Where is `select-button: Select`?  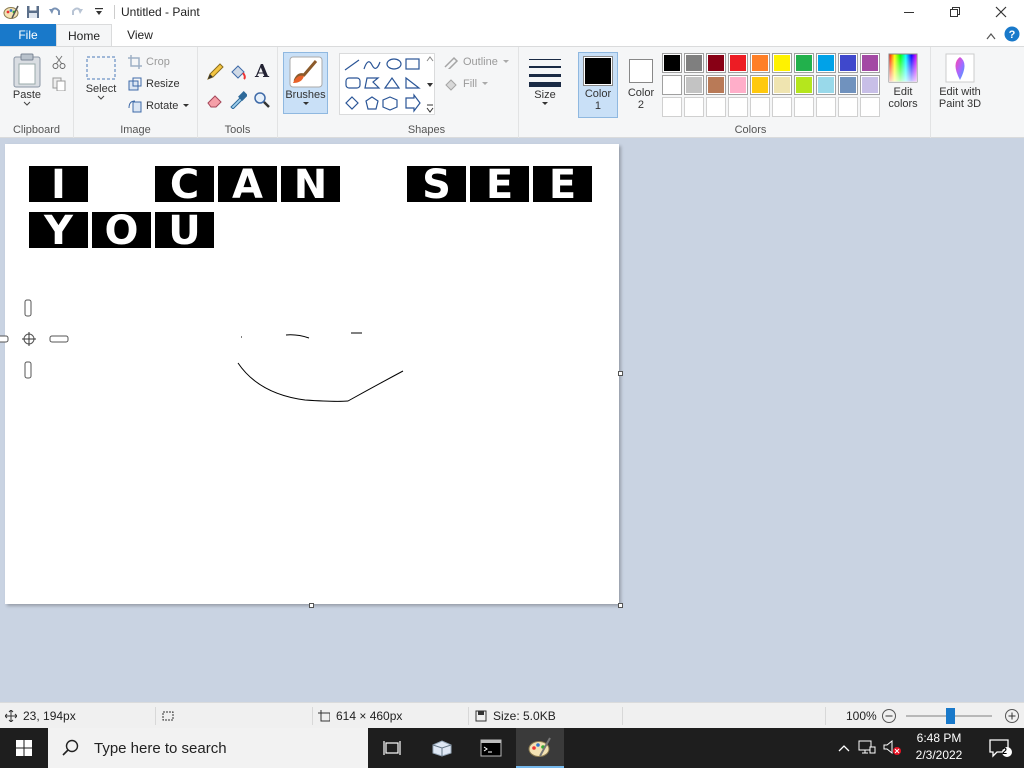
select-button: Select is located at coordinates (101, 78).